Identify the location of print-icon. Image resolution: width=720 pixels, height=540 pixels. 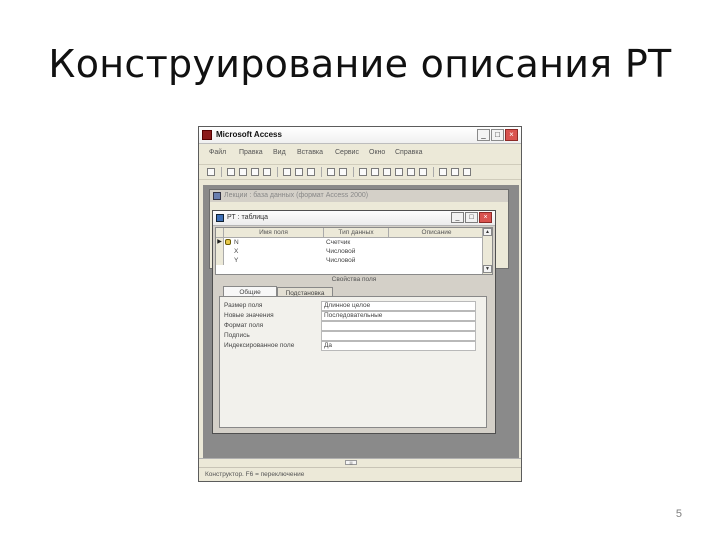
(243, 172).